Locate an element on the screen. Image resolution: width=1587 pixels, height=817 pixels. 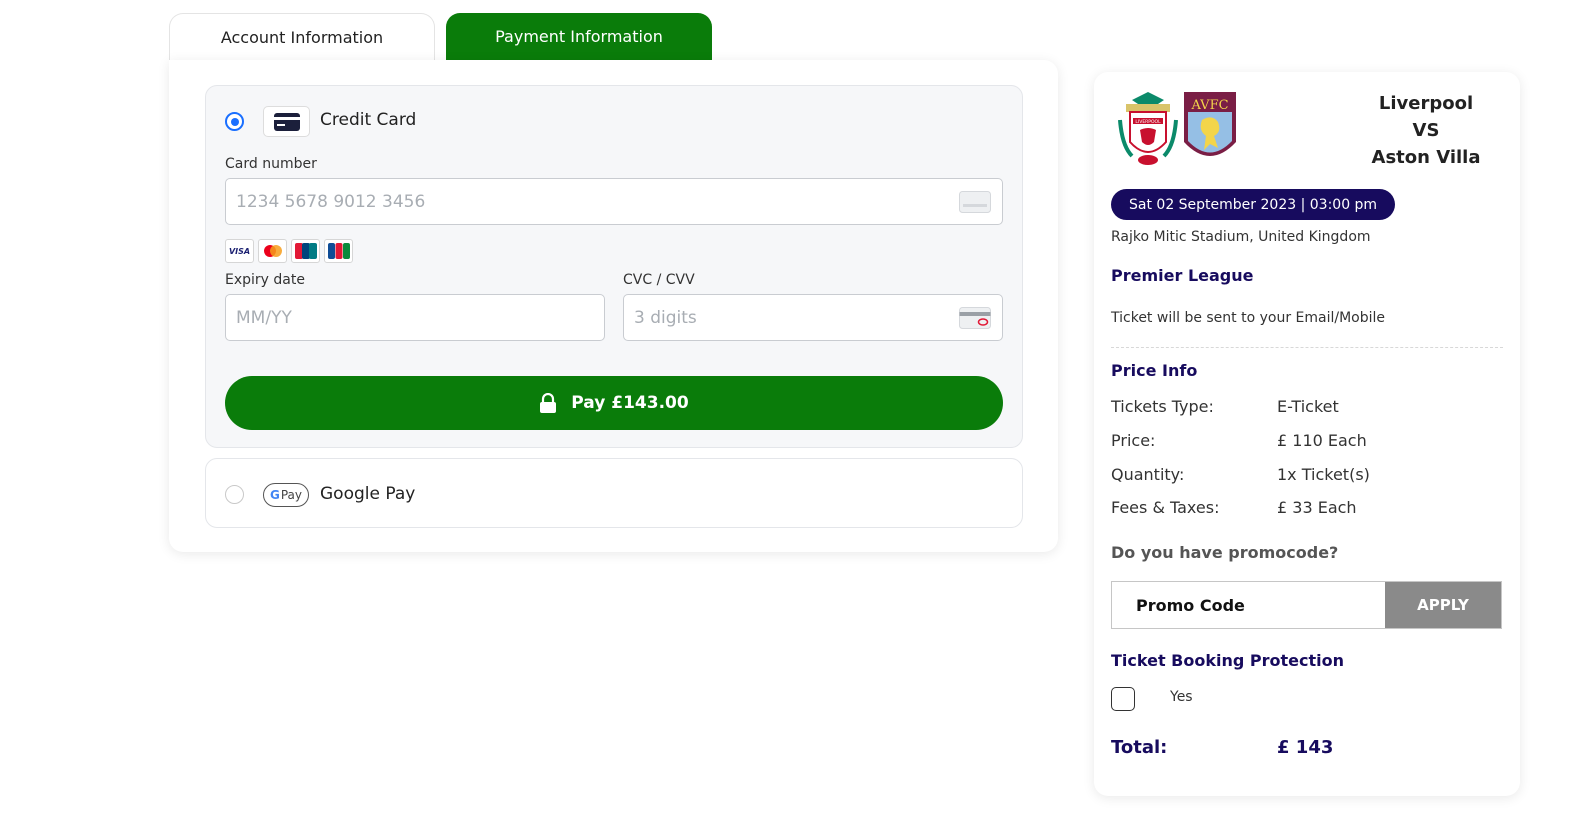
pay-button: Pay £143.00 is located at coordinates (614, 403).